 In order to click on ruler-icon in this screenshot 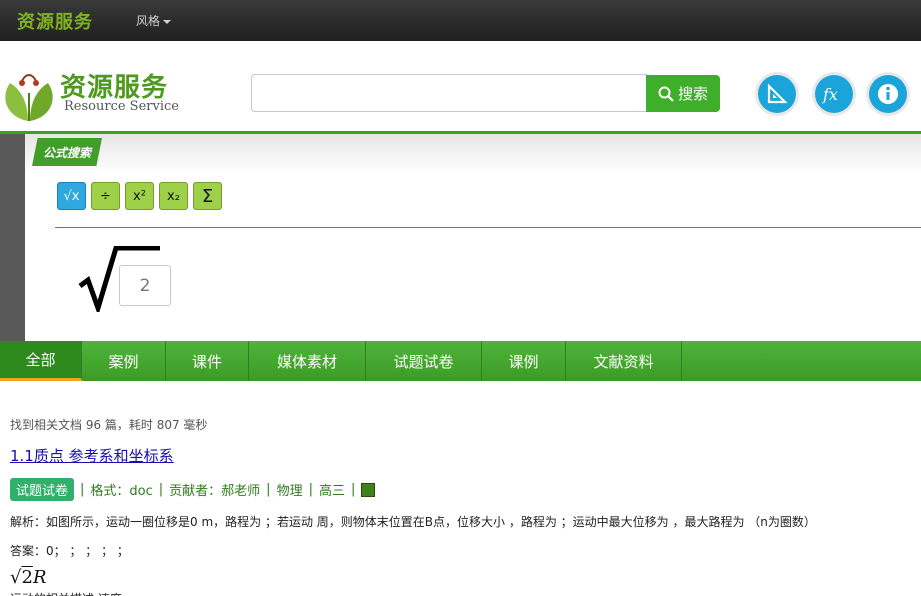, I will do `click(777, 93)`.